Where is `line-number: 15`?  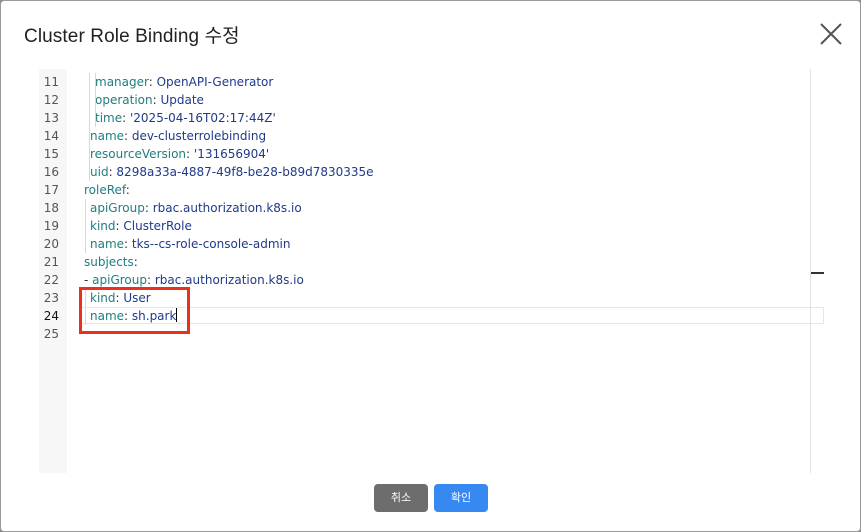
line-number: 15 is located at coordinates (51, 154).